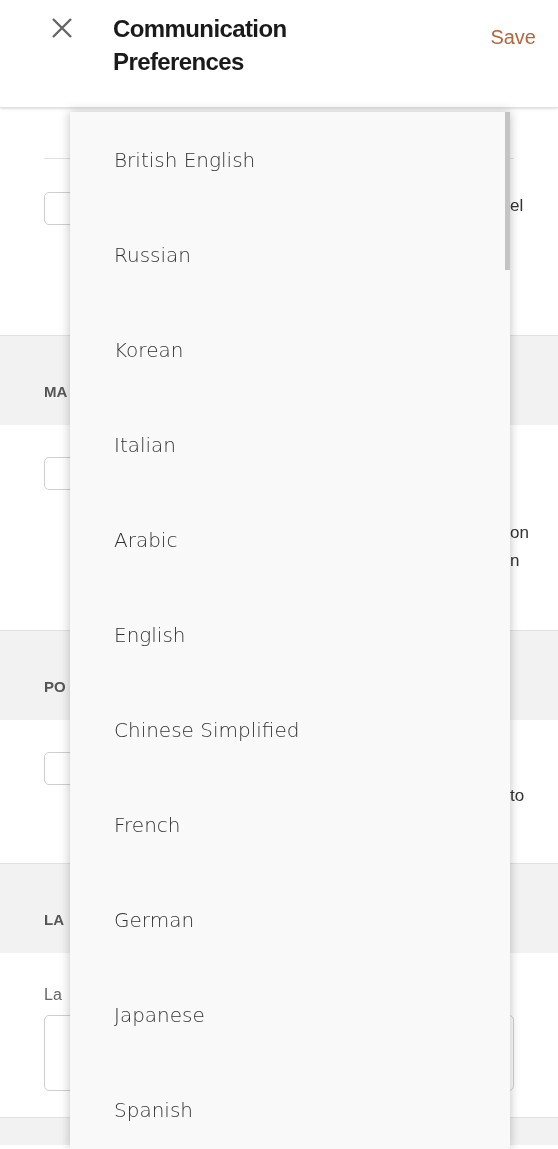  I want to click on language-option: Italian, so click(290, 444).